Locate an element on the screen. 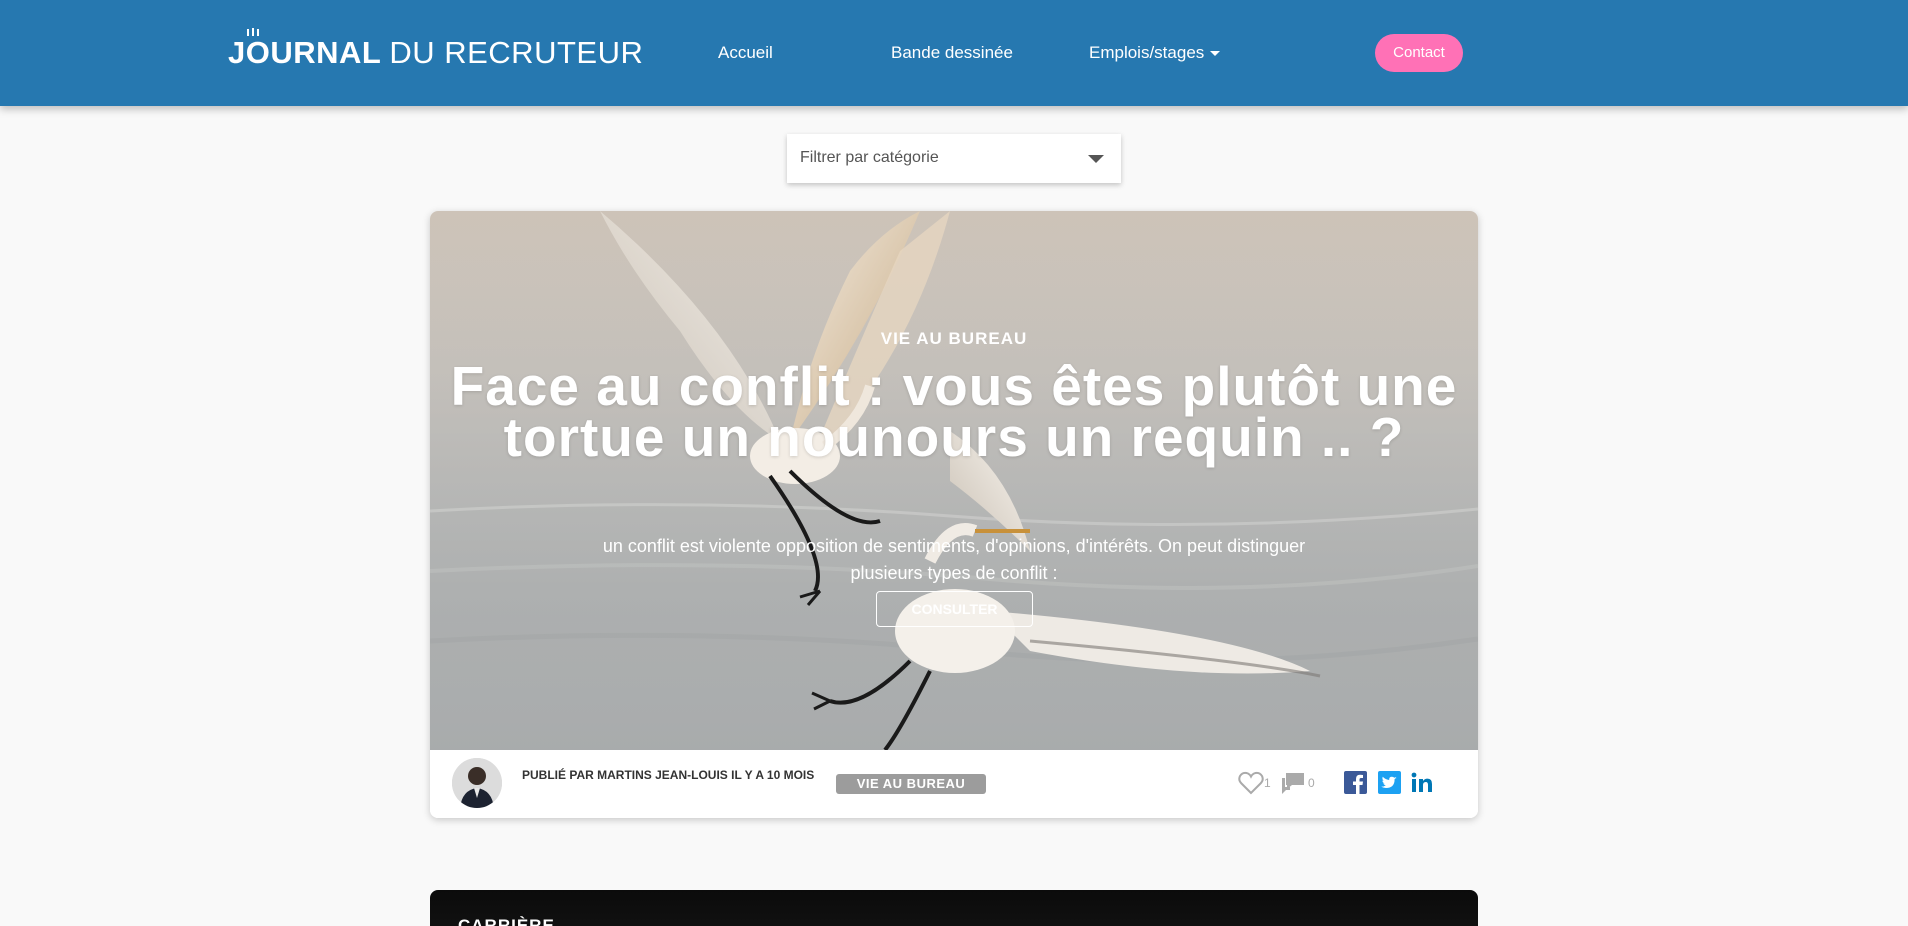 The width and height of the screenshot is (1908, 926). facebook-icon is located at coordinates (1355, 782).